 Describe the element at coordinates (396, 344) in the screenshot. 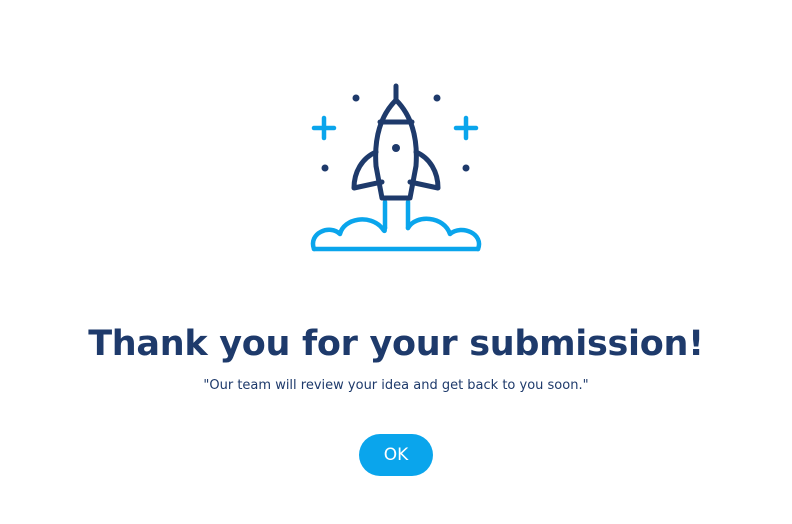

I see `dialog-title: Thank you for your submission!` at that location.